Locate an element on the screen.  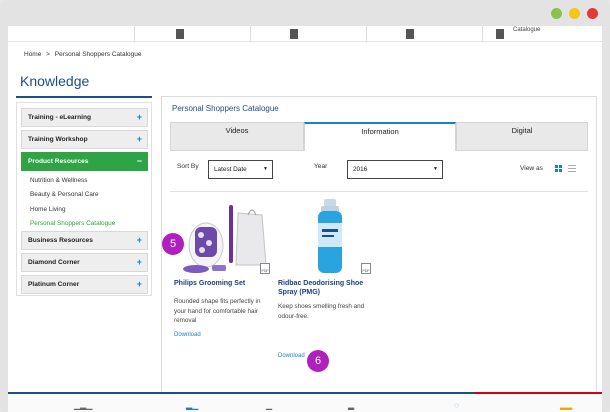
view-as-label: View as is located at coordinates (531, 168).